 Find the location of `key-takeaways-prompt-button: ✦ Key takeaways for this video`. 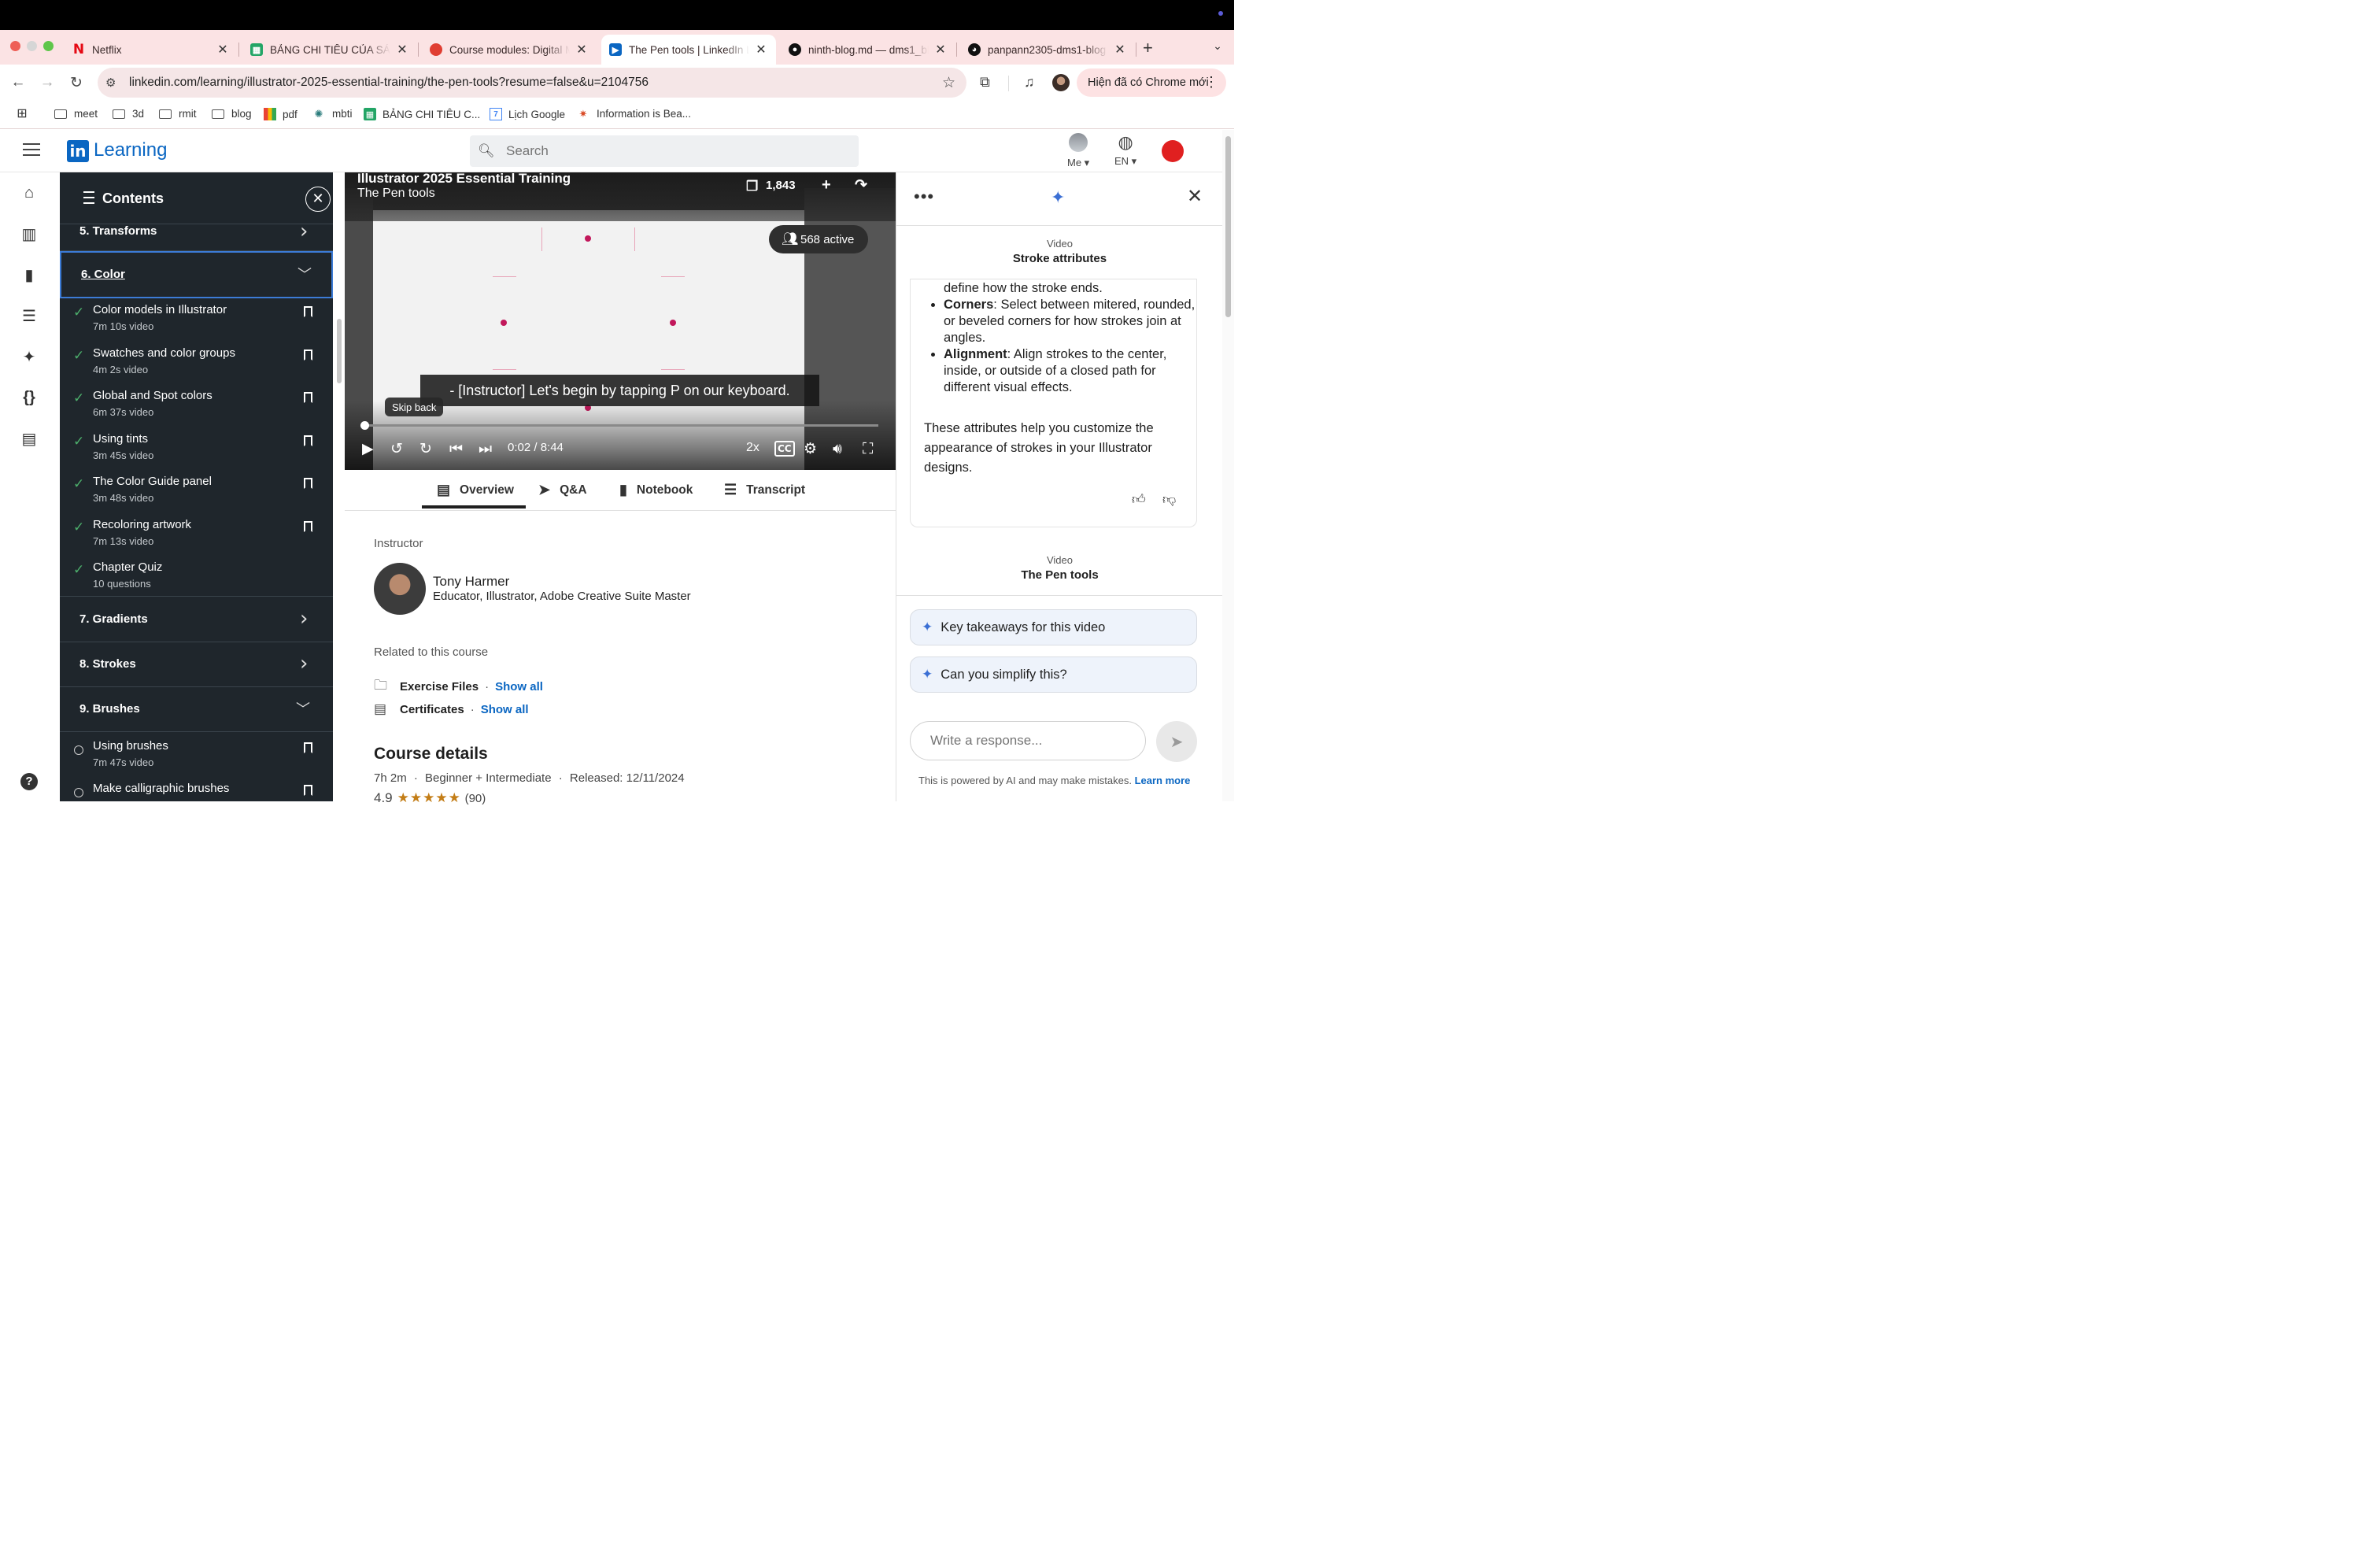

key-takeaways-prompt-button: ✦ Key takeaways for this video is located at coordinates (1053, 627).